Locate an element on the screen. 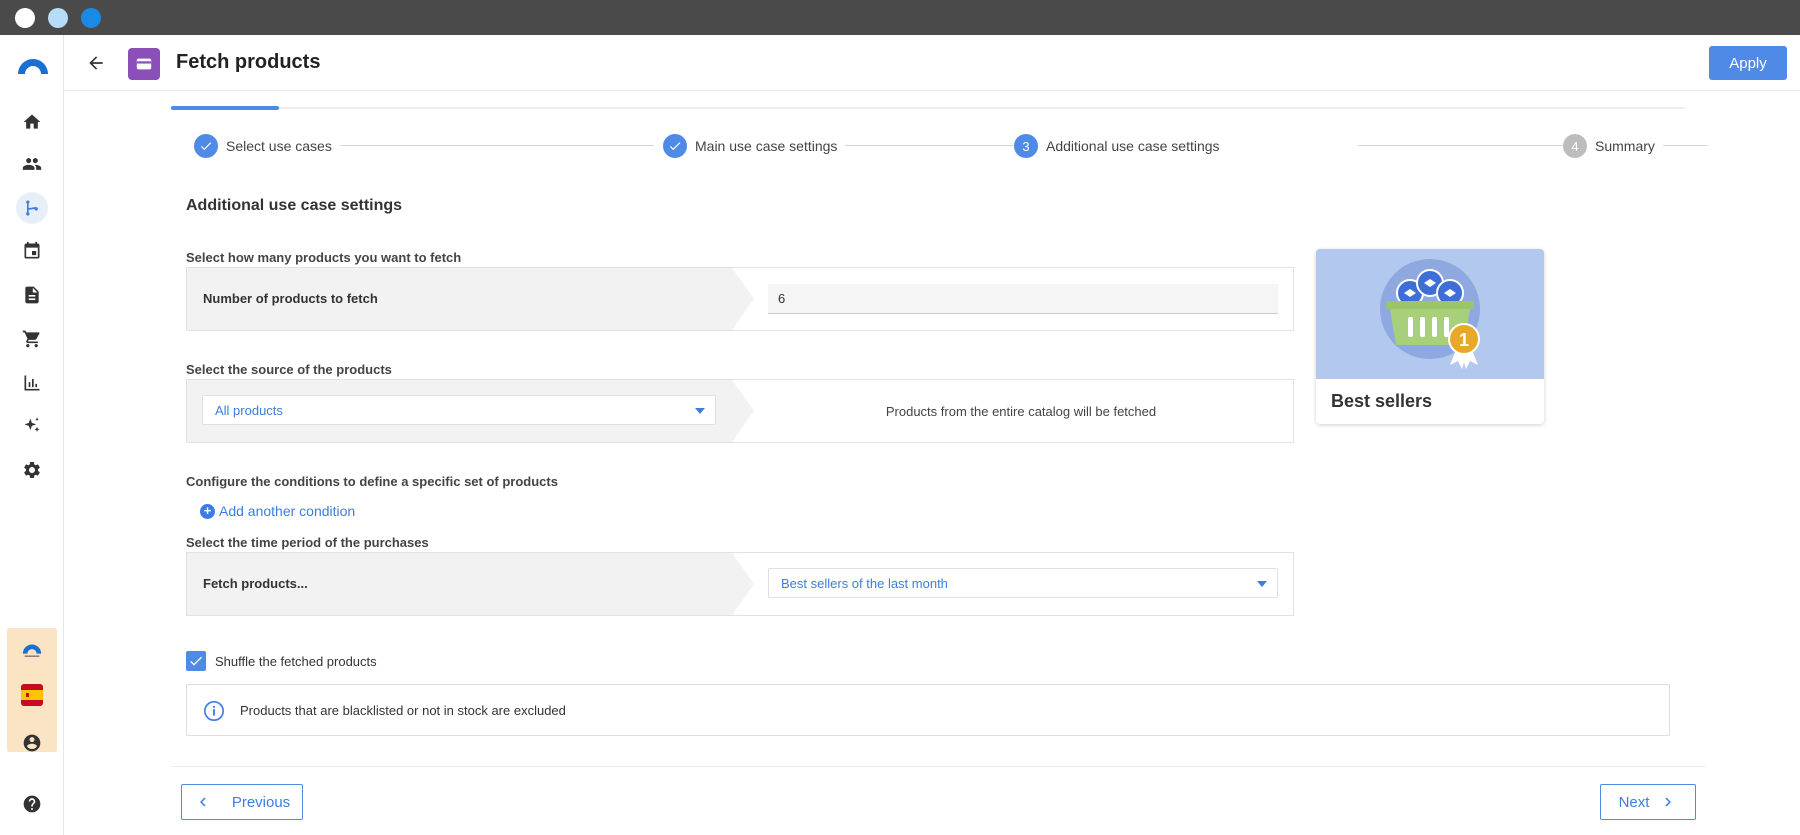 Image resolution: width=1800 pixels, height=835 pixels. add-condition-button: + Add another condition is located at coordinates (277, 511).